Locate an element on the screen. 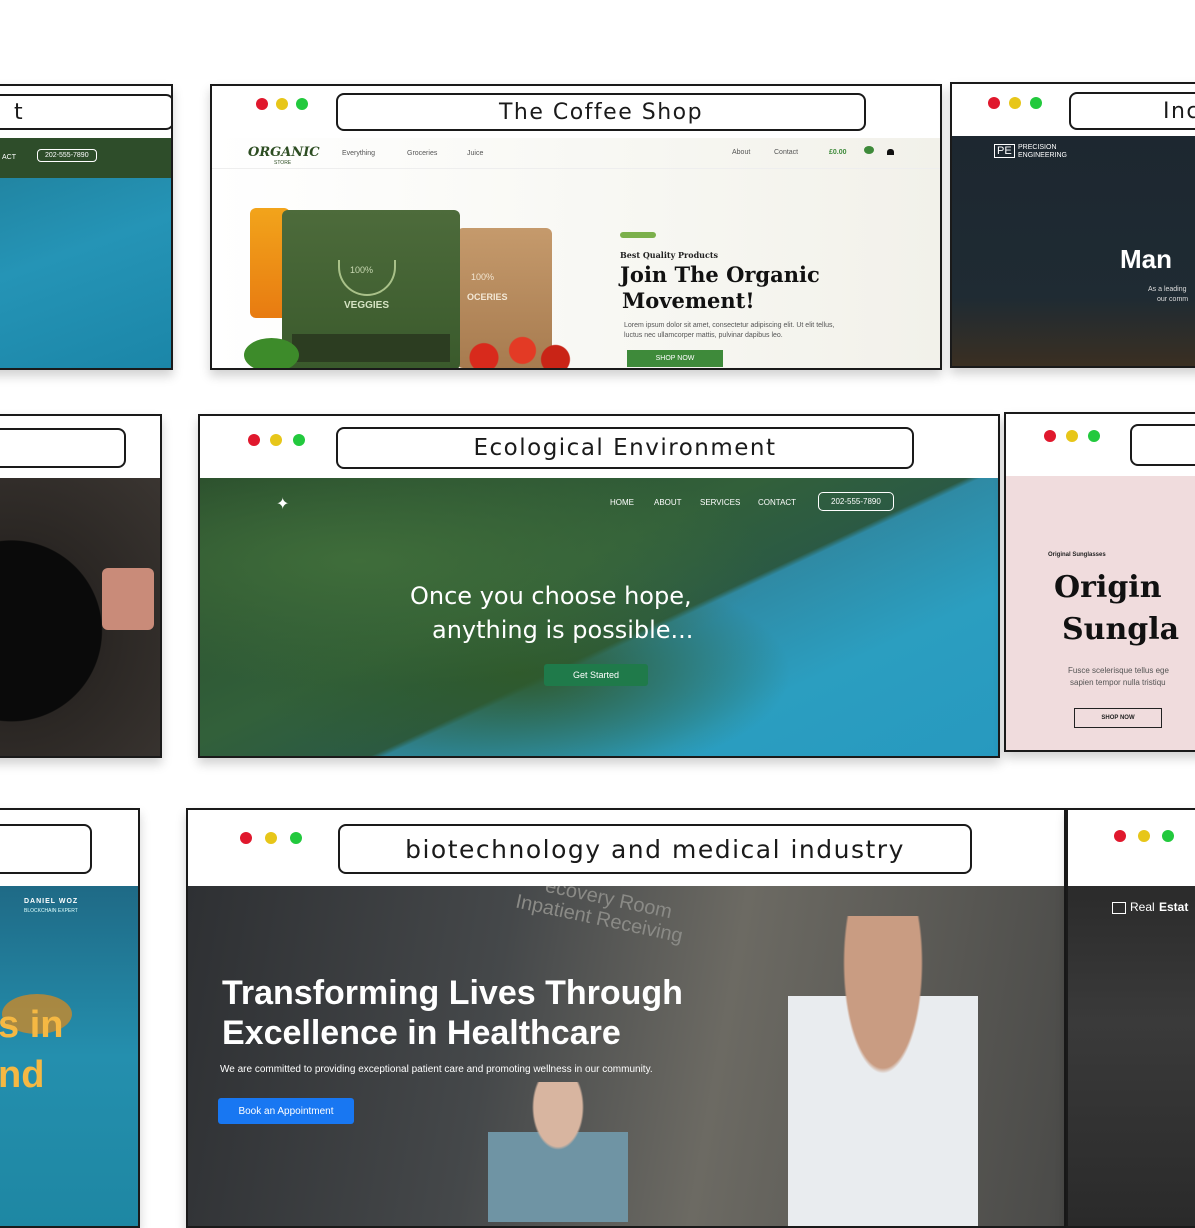 This screenshot has height=1228, width=1195. eyebrow: Best Quality Products is located at coordinates (669, 255).